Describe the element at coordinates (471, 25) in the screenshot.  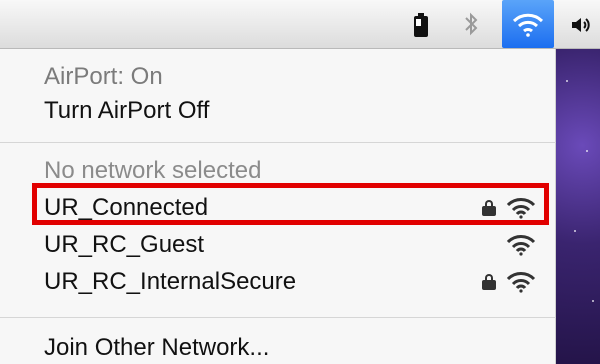
I see `bluetooth-icon` at that location.